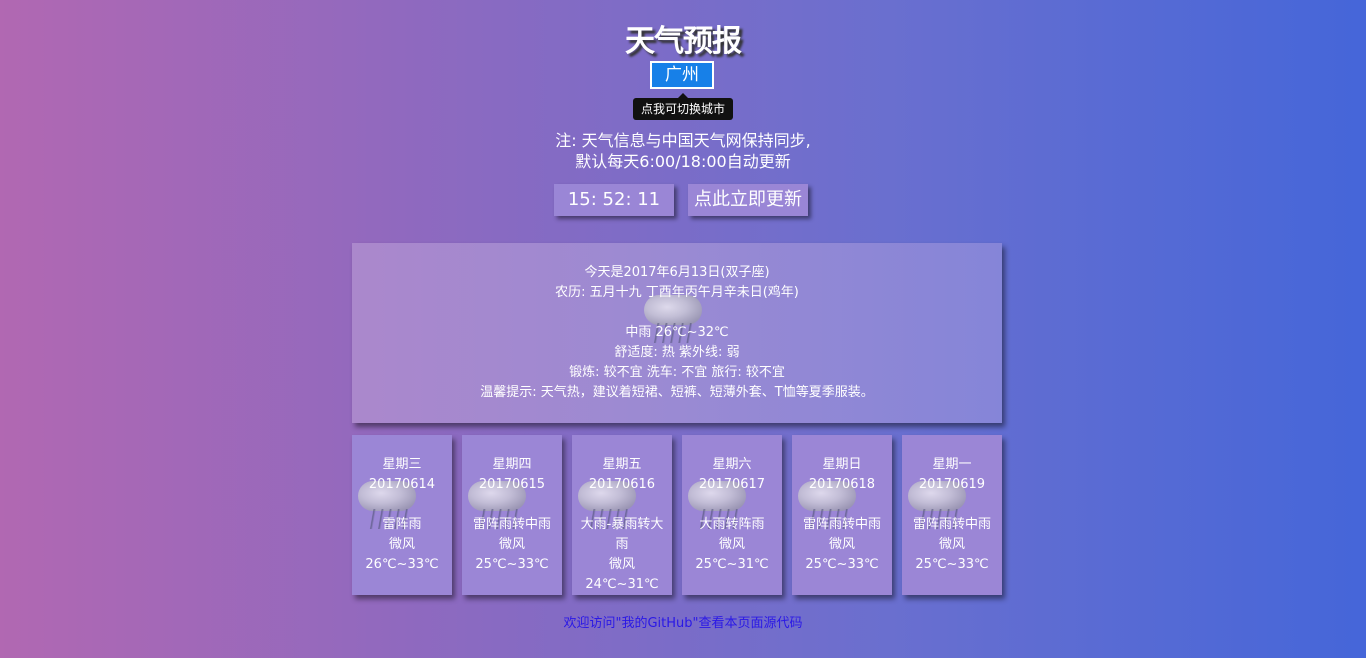 The image size is (1366, 658). Describe the element at coordinates (683, 41) in the screenshot. I see `page-title: 天气预报` at that location.